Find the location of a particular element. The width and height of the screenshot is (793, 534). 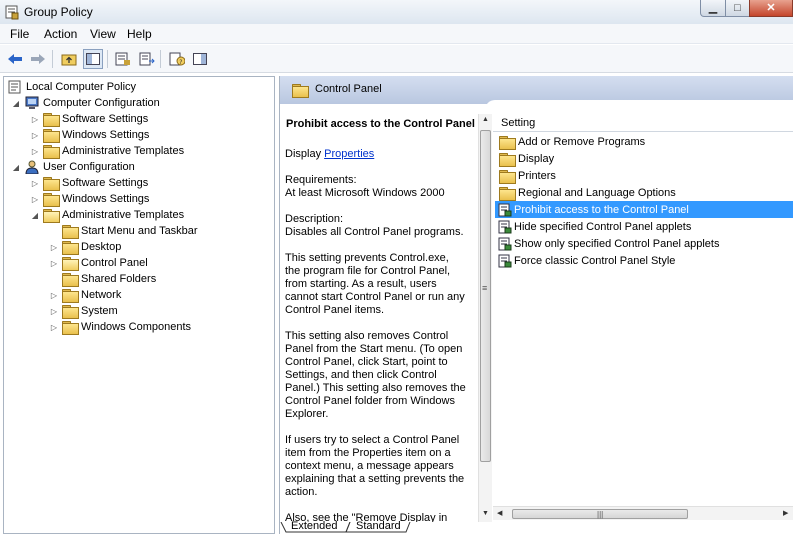

list-item: Add or Remove Programs is located at coordinates (644, 141).